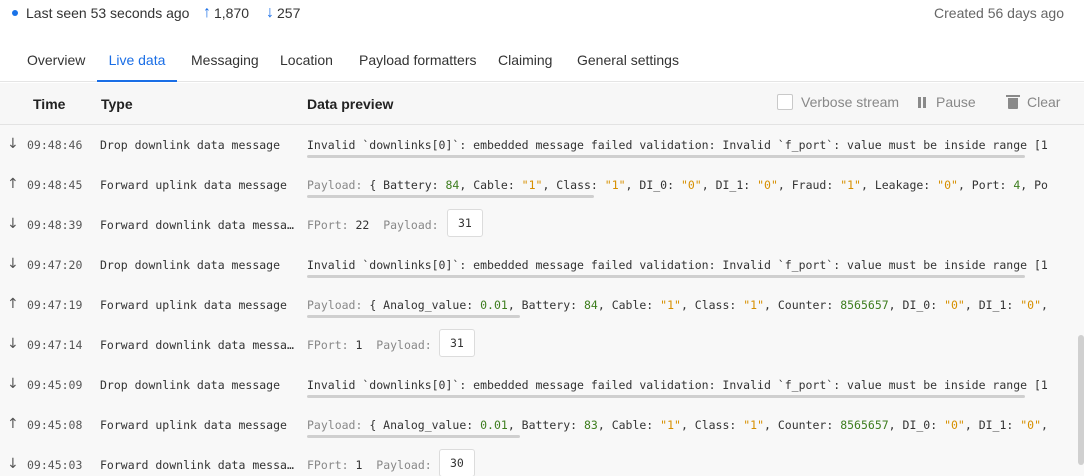 Image resolution: width=1084 pixels, height=476 pixels. I want to click on downlink-counter: ↓ 257, so click(283, 13).